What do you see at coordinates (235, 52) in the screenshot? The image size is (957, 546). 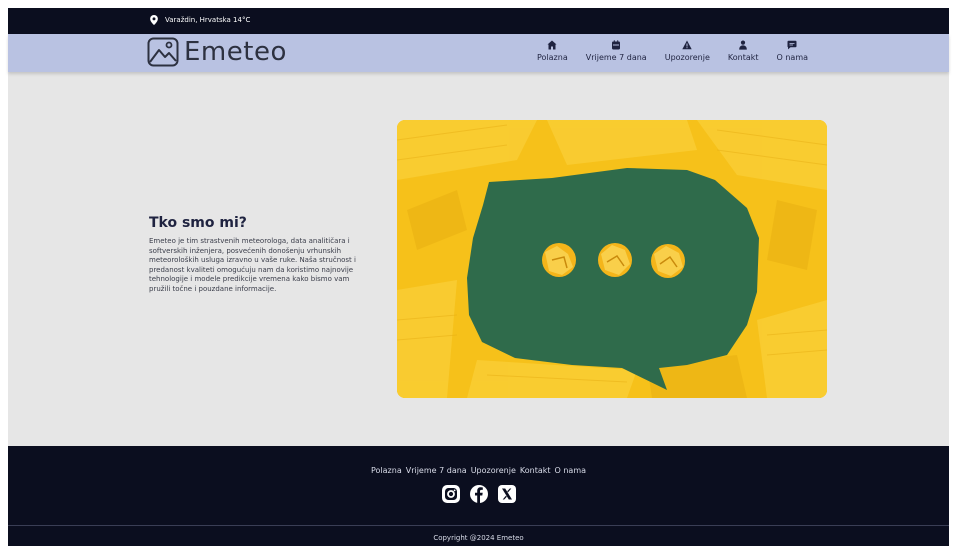 I see `brand-name: Emeteo` at bounding box center [235, 52].